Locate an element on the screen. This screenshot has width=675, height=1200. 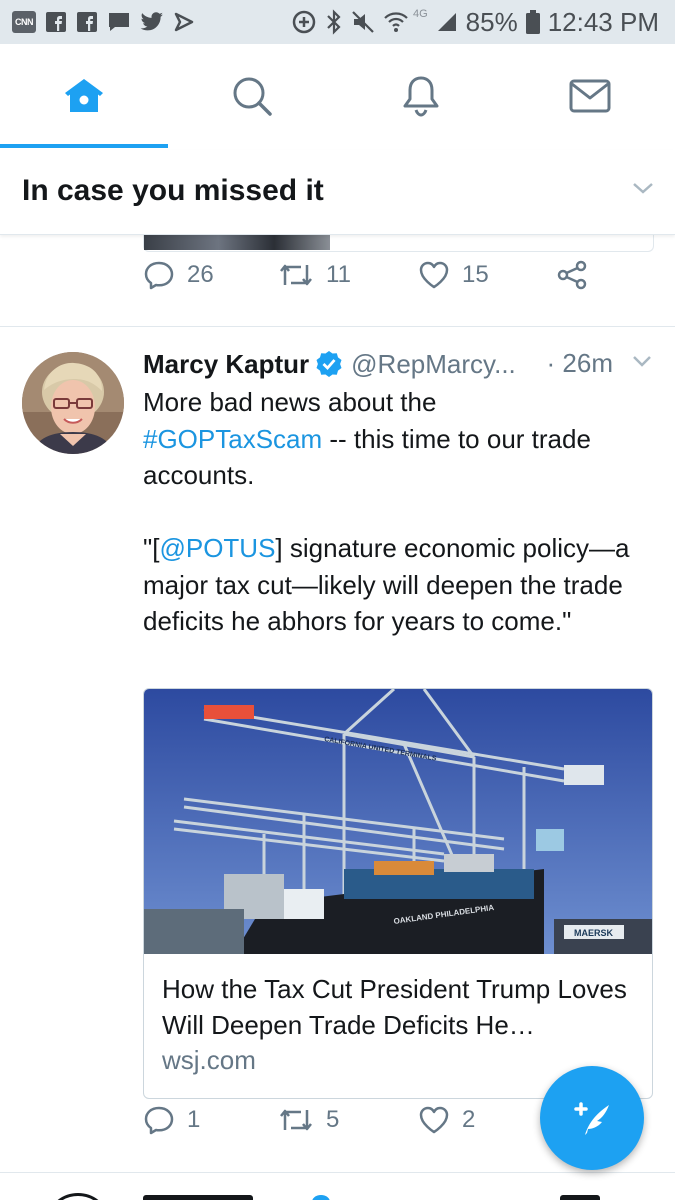
tweet-time: · 26m is located at coordinates (580, 363).